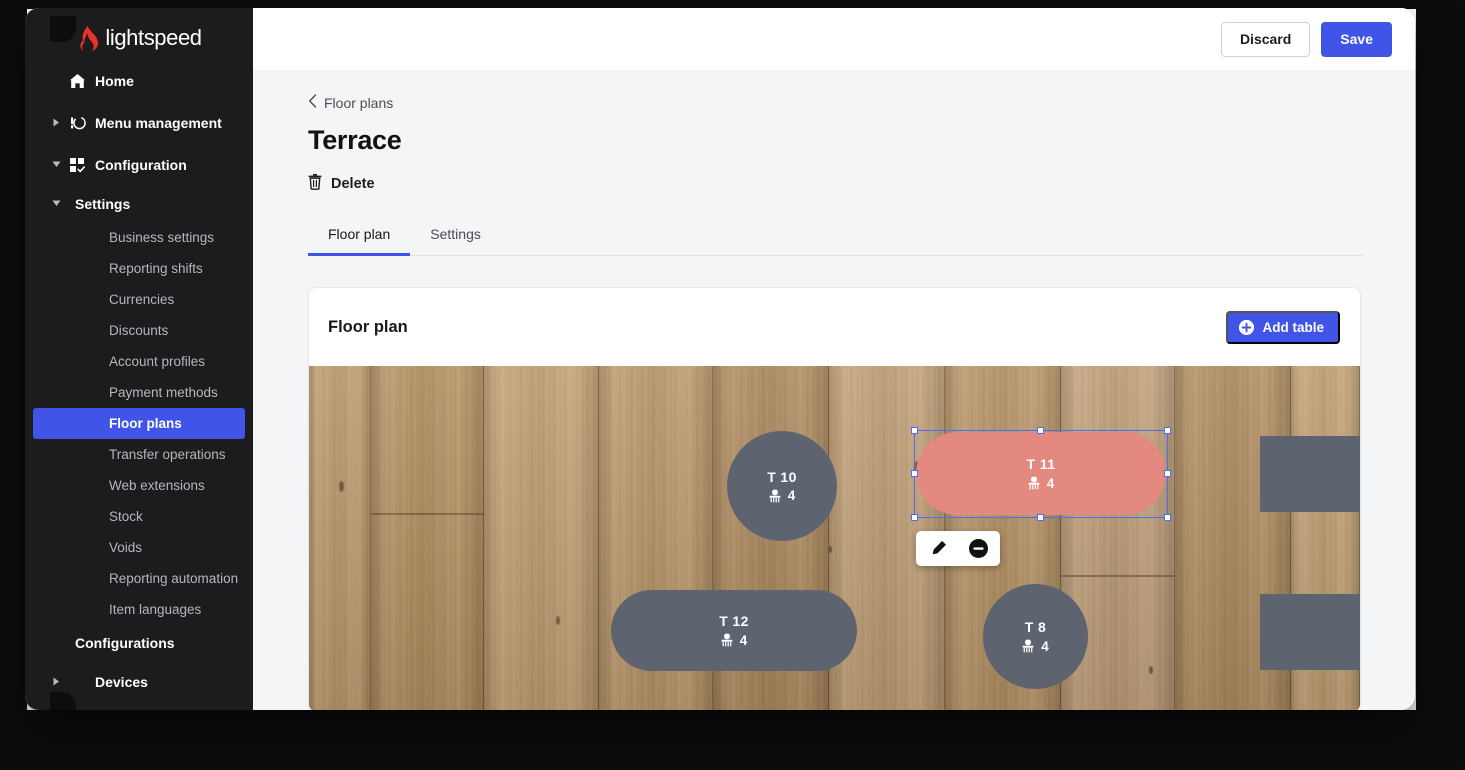 The image size is (1465, 770). What do you see at coordinates (914, 430) in the screenshot?
I see `resize-handle-tl` at bounding box center [914, 430].